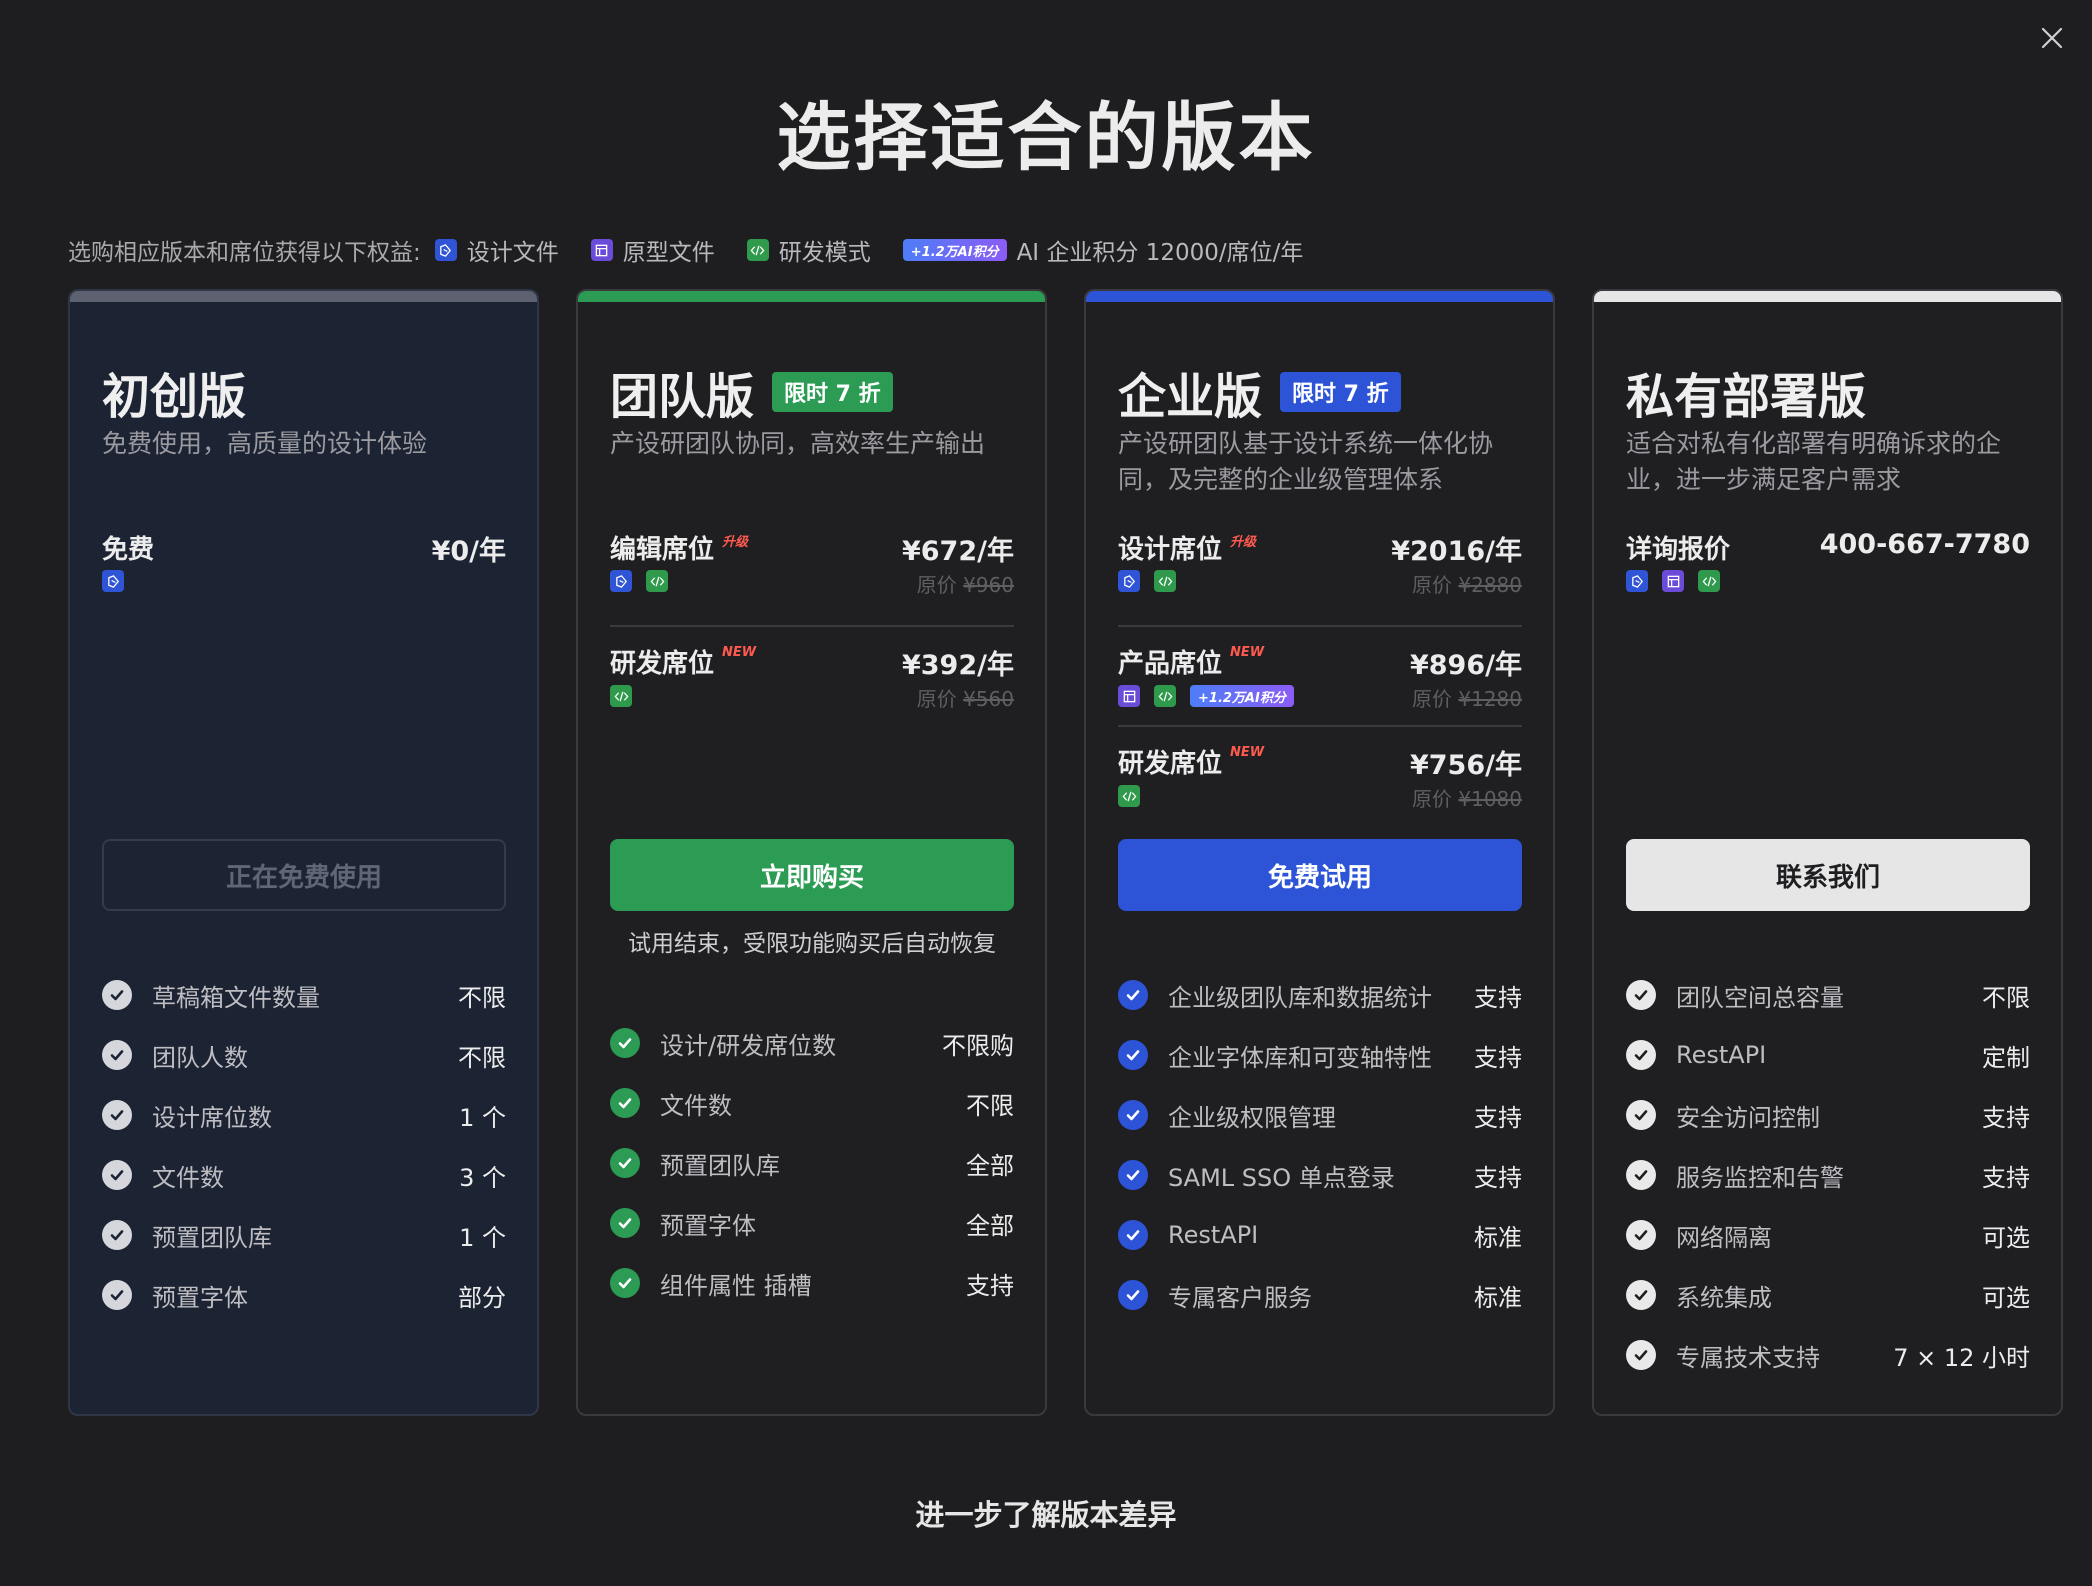 The height and width of the screenshot is (1586, 2092). Describe the element at coordinates (1828, 1055) in the screenshot. I see `feature-row: RestAPI 定制` at that location.